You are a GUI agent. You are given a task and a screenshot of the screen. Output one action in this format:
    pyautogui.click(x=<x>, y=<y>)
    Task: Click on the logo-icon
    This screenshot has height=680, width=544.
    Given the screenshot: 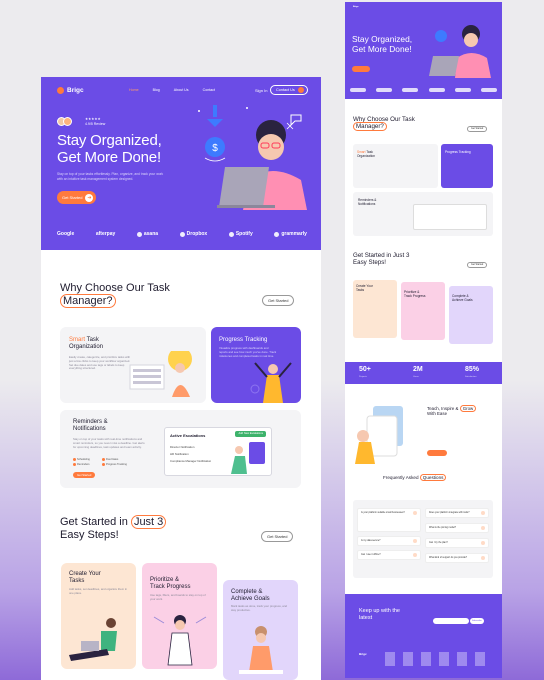 What is the action you would take?
    pyautogui.click(x=60, y=90)
    